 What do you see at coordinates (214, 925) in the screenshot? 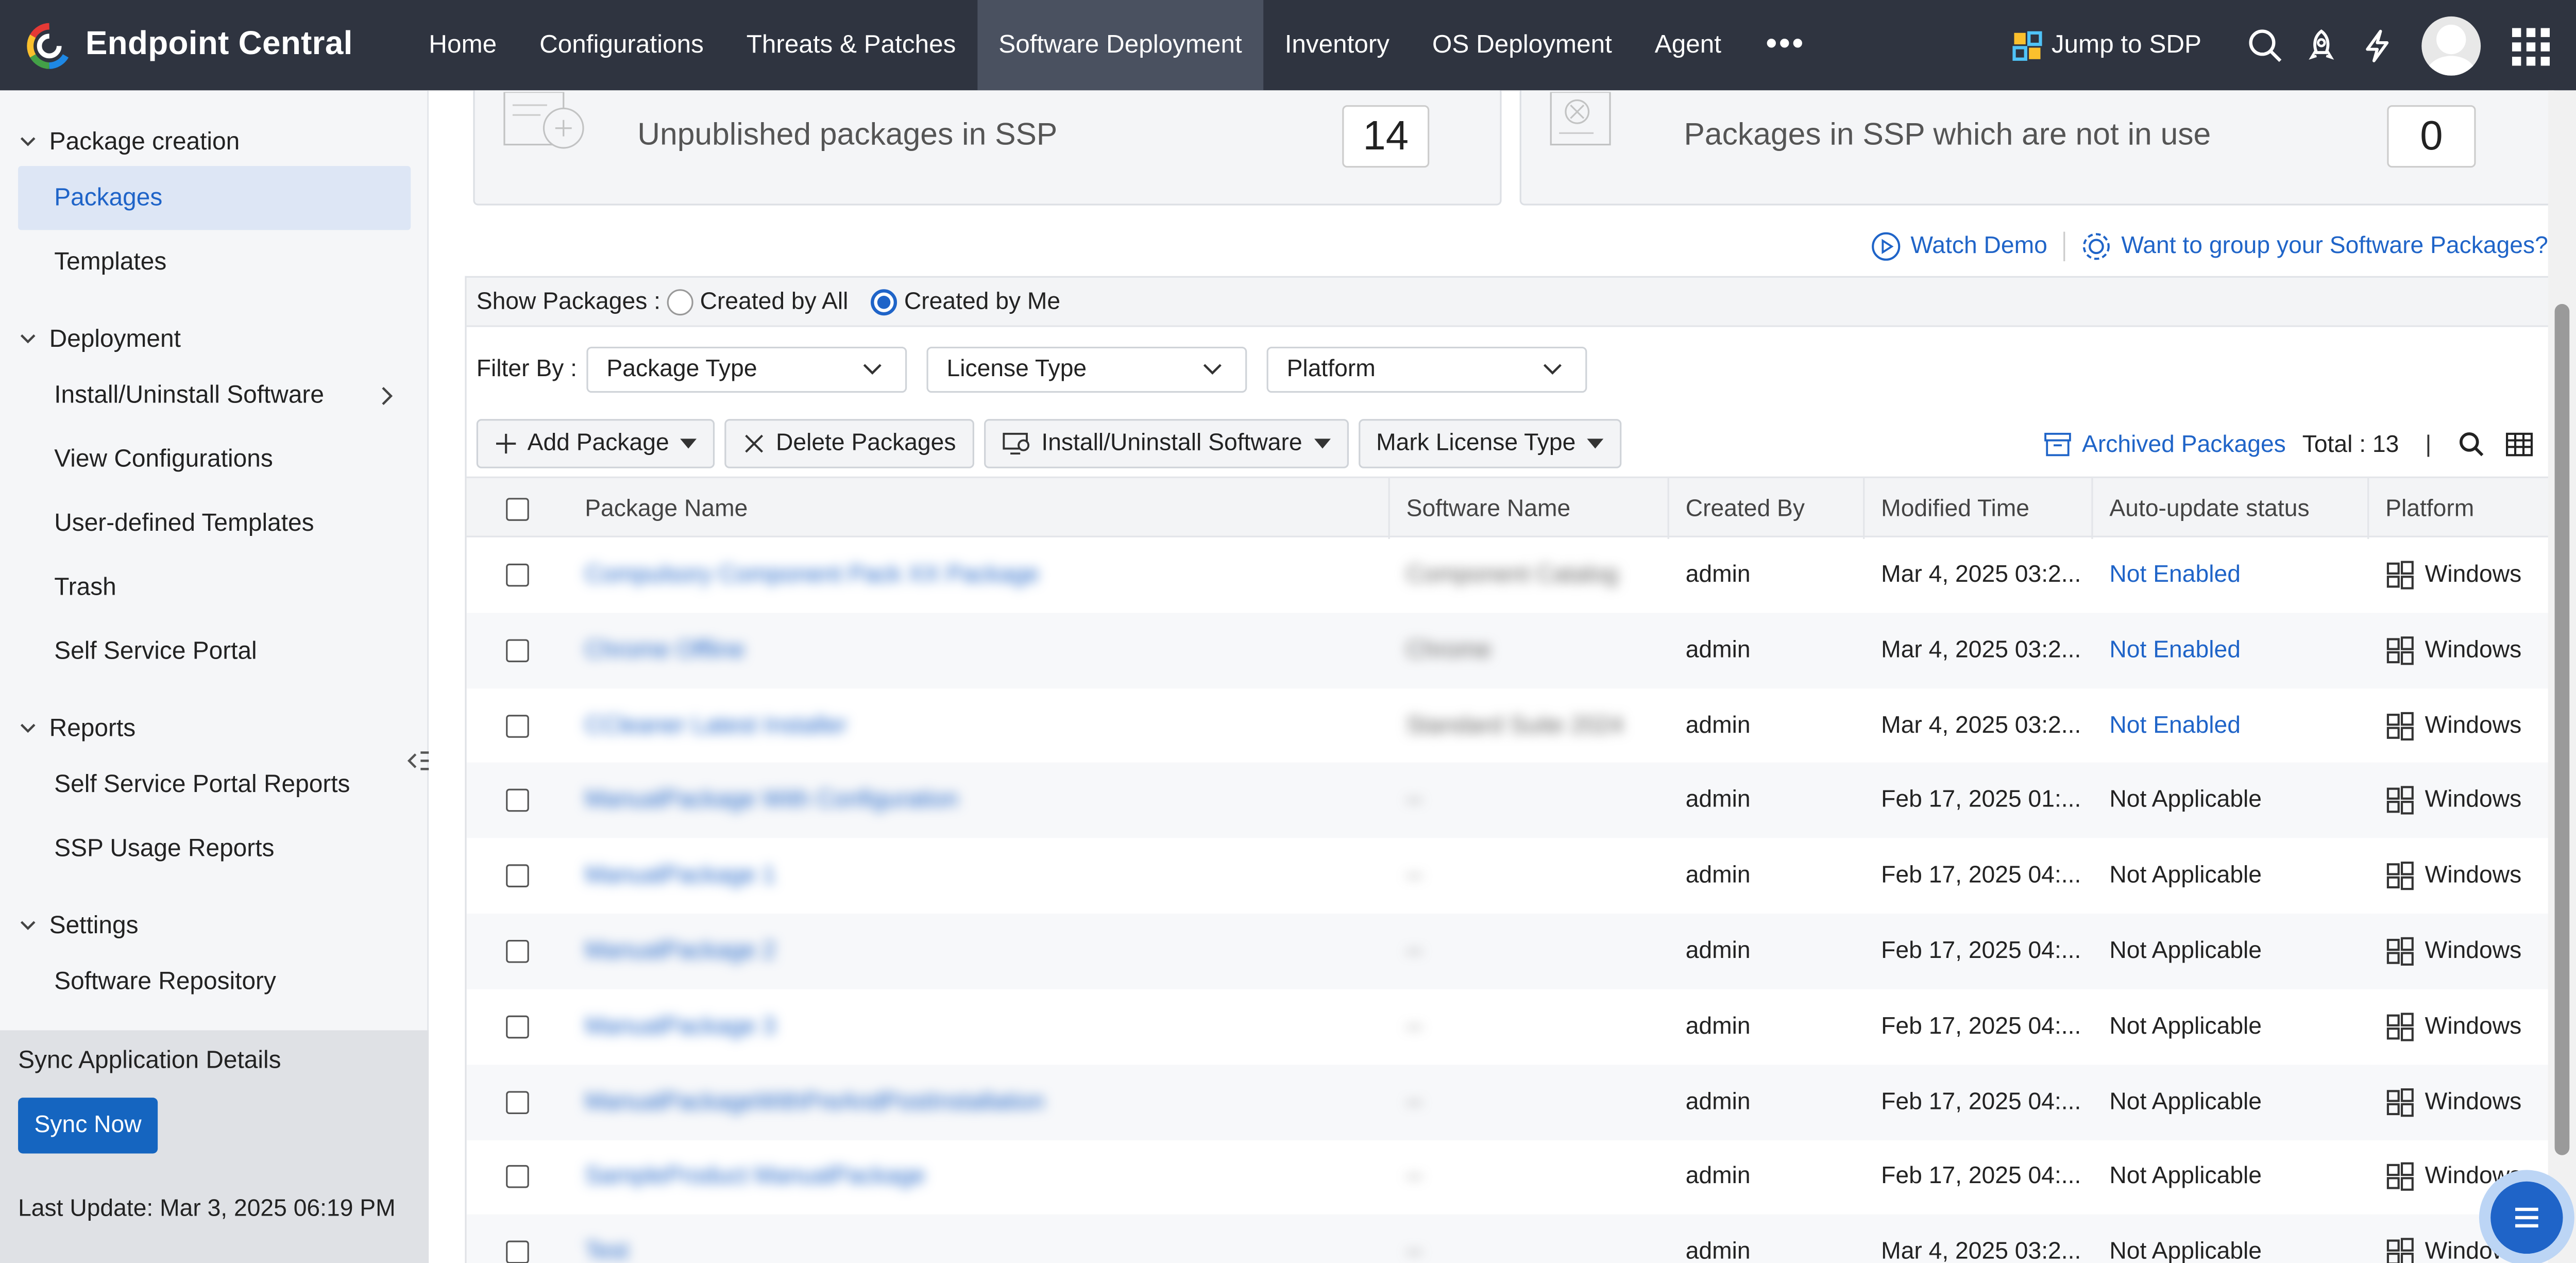
I see `sidebar-section-settings: Settings` at bounding box center [214, 925].